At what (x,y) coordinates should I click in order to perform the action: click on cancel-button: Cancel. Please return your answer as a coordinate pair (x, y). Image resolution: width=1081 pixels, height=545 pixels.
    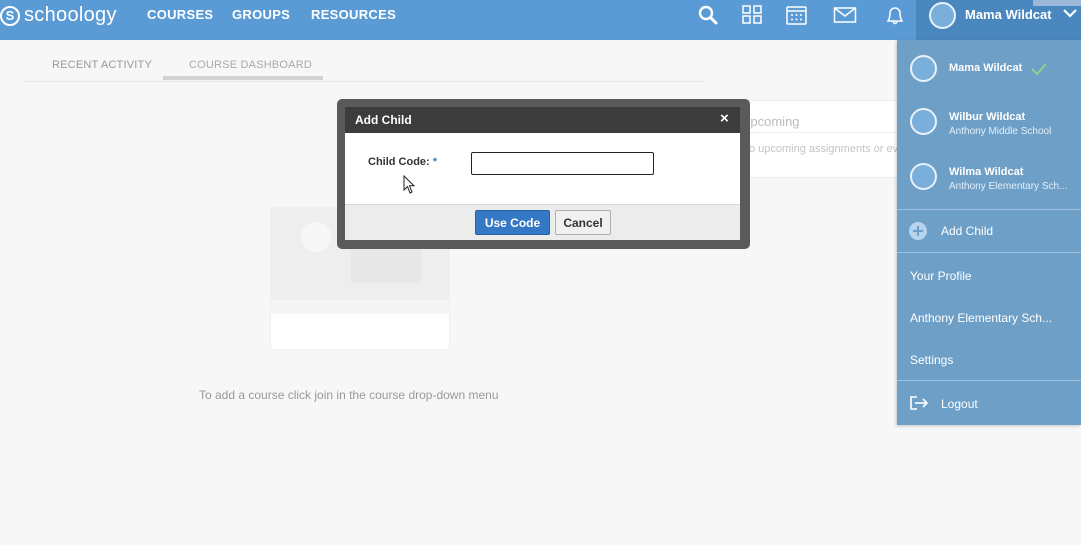
    Looking at the image, I should click on (583, 222).